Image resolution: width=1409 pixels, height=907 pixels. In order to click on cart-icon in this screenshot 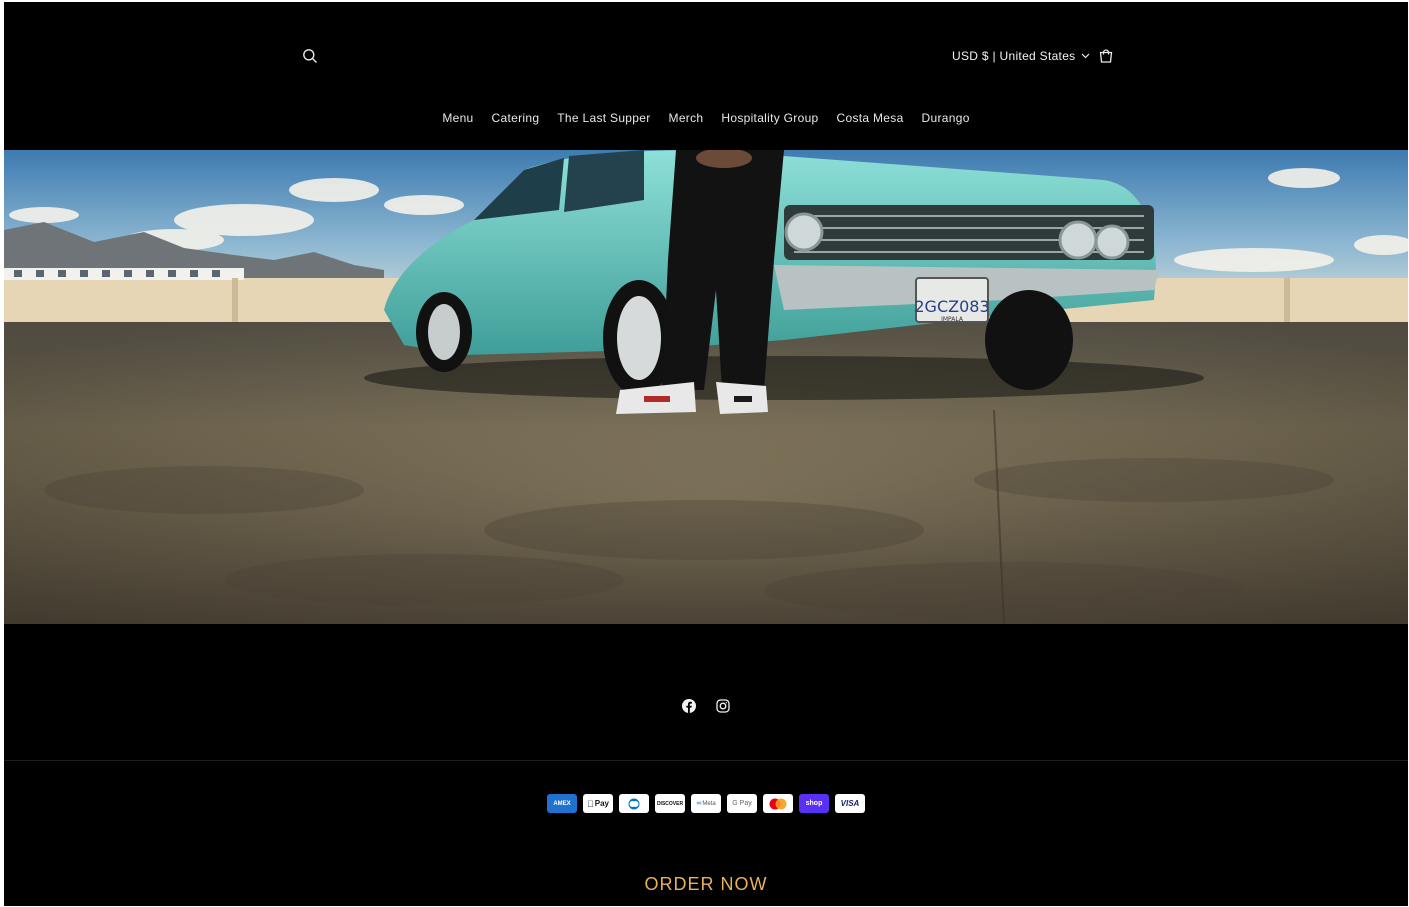, I will do `click(1106, 56)`.